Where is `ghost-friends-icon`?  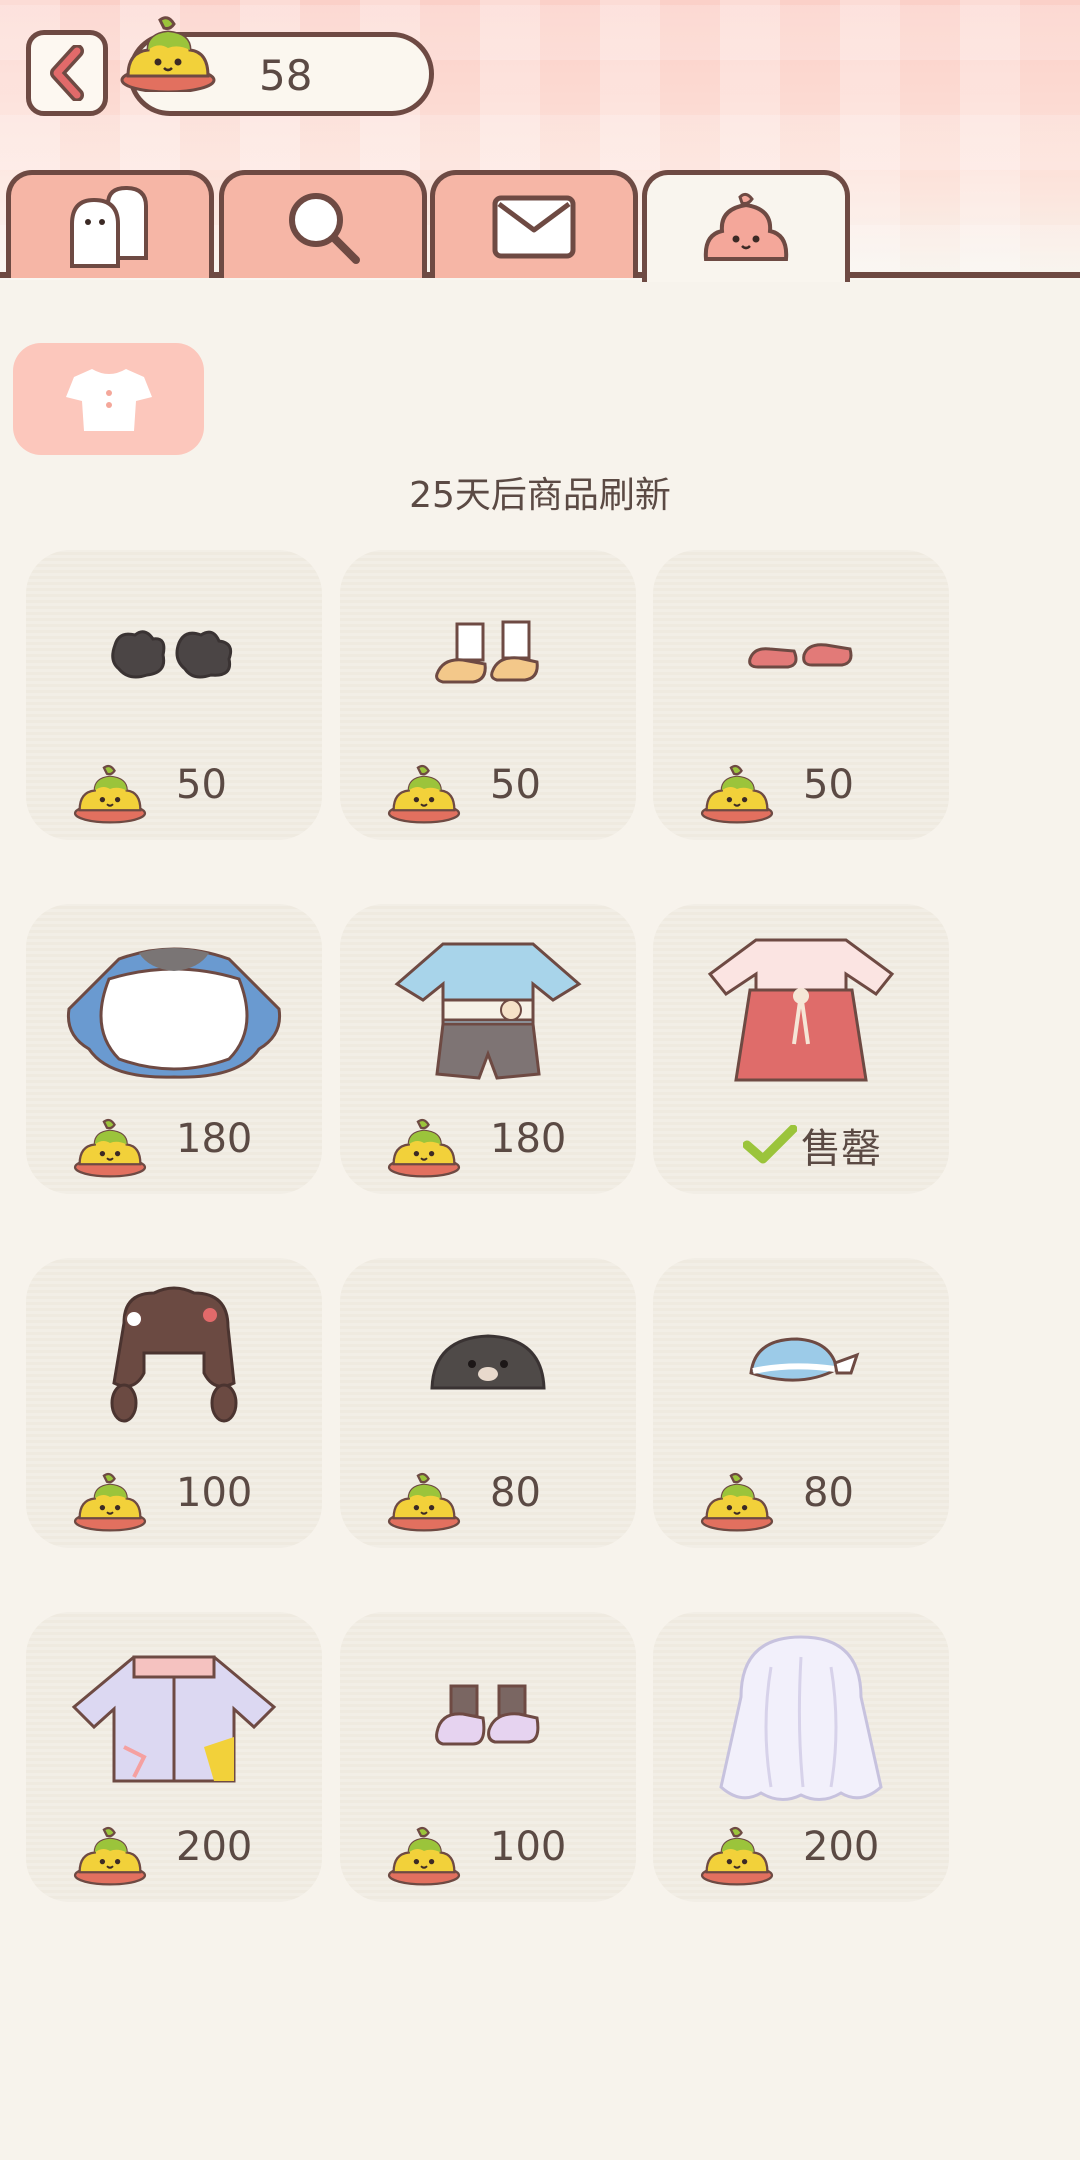
ghost-friends-icon is located at coordinates (109, 226).